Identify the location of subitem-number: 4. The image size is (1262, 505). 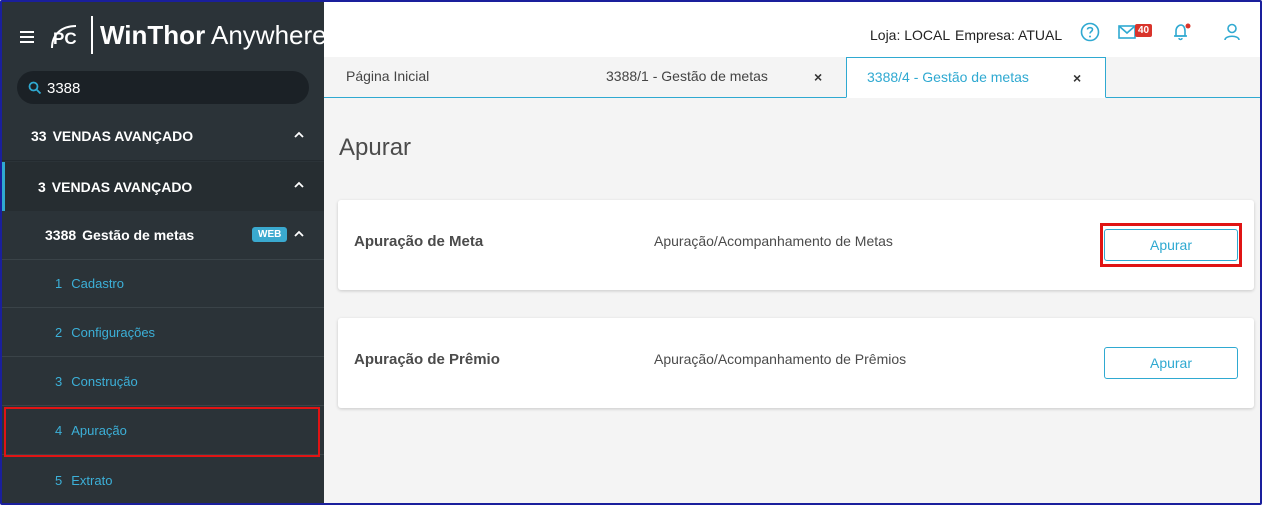
(59, 430).